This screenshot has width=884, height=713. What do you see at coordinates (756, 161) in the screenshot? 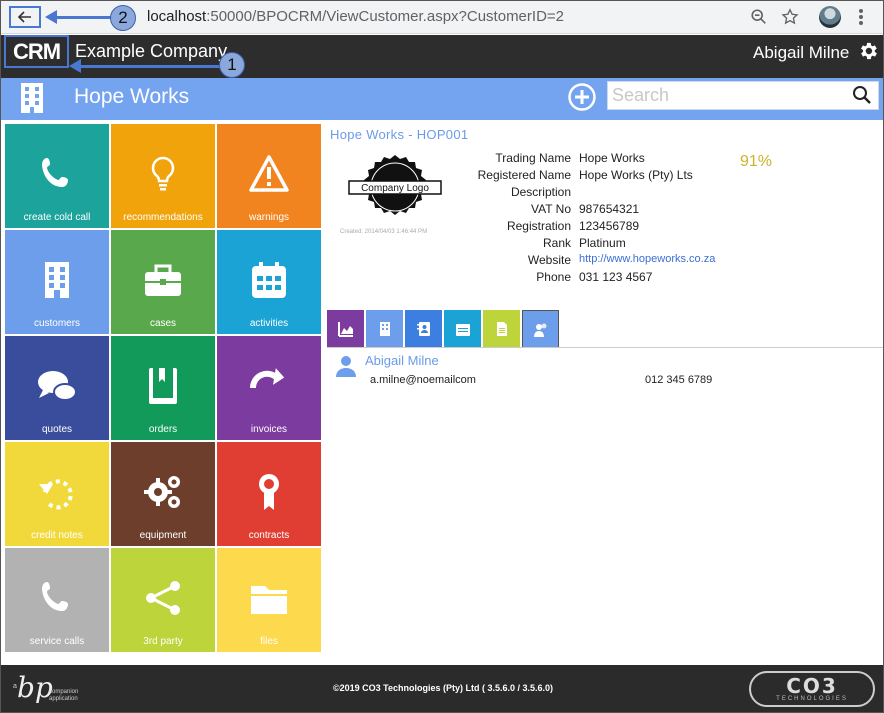
I see `completion-percent: 91%` at bounding box center [756, 161].